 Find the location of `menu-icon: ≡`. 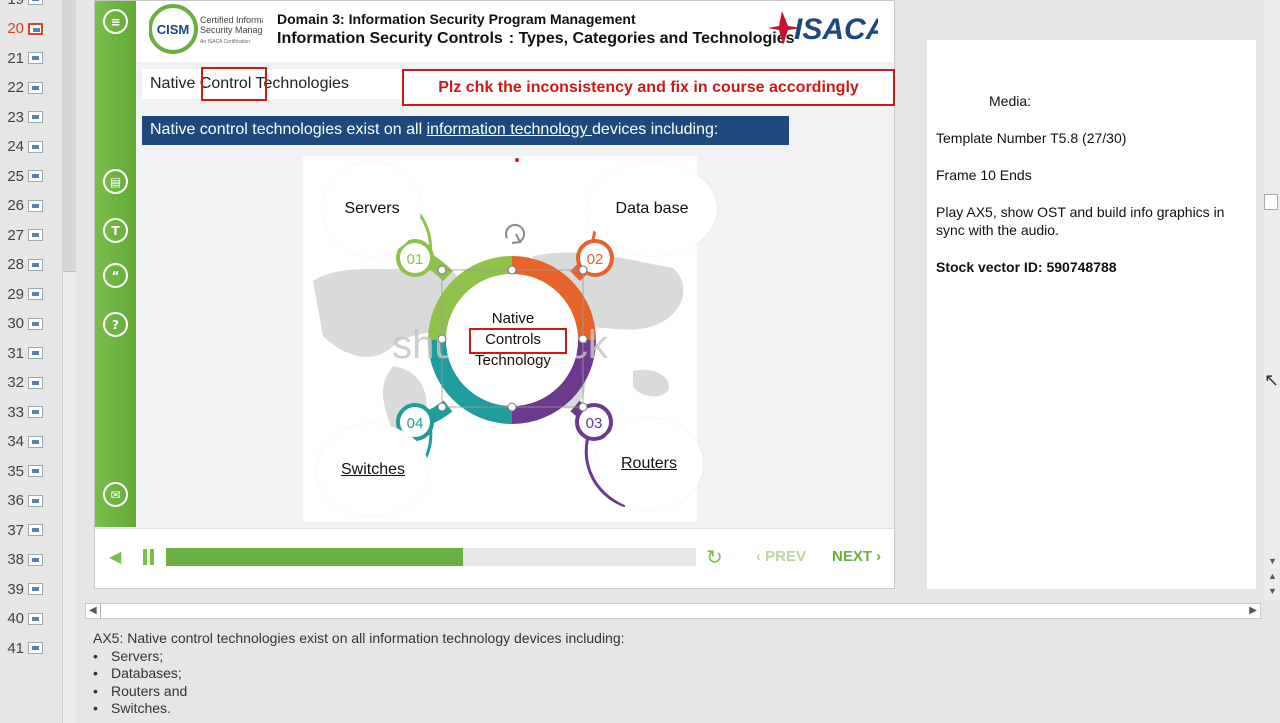

menu-icon: ≡ is located at coordinates (115, 21).